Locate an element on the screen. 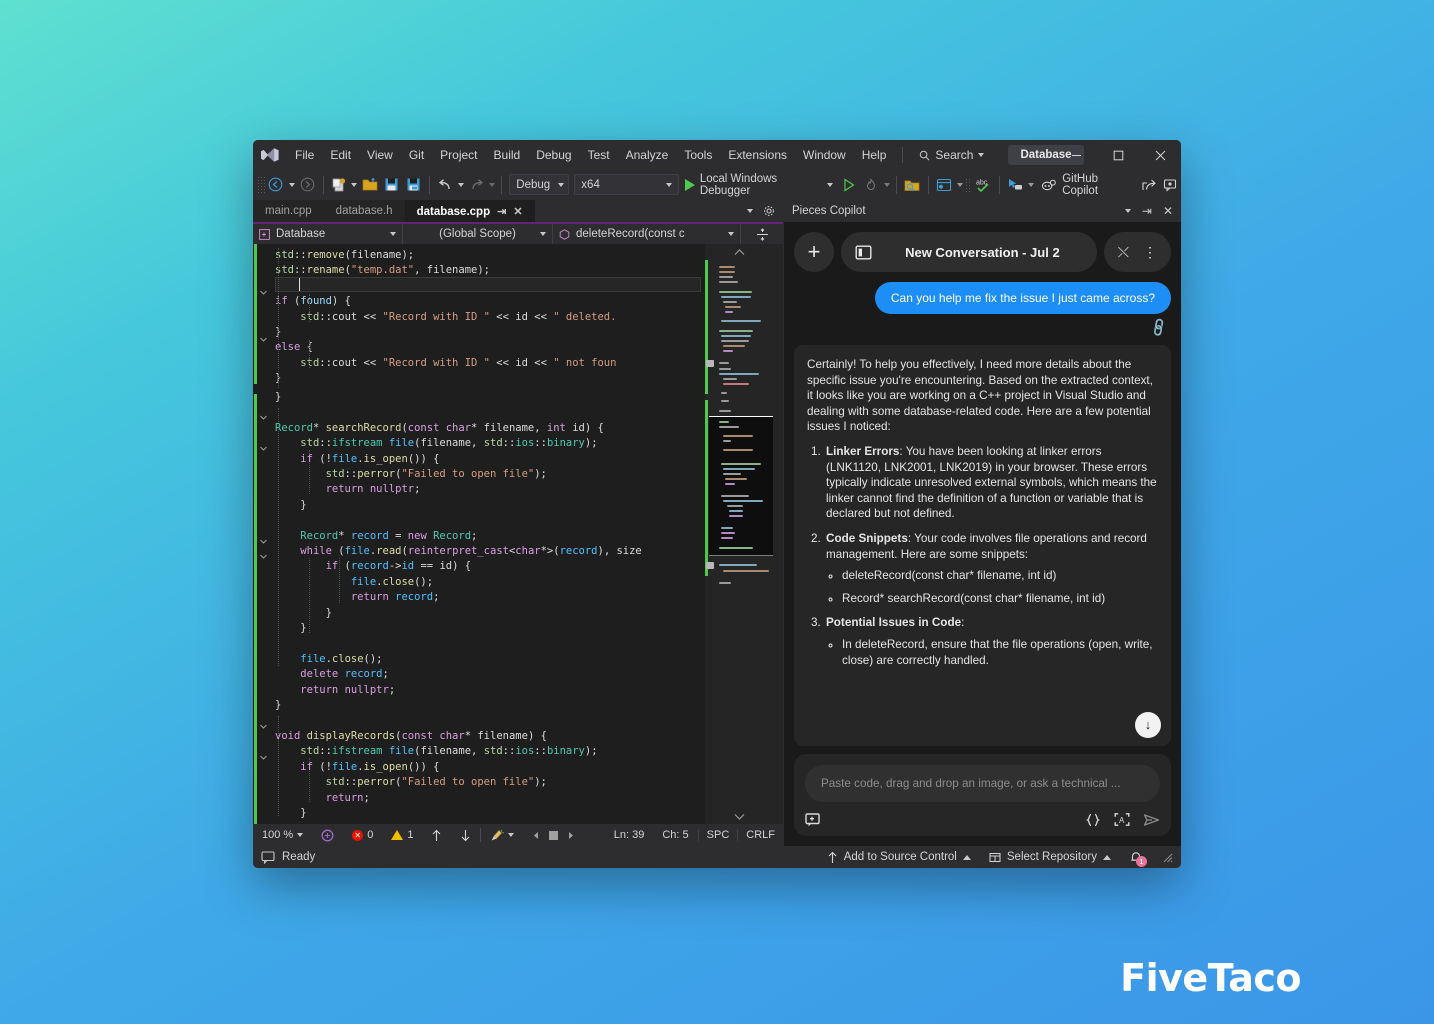  stop-square-icon is located at coordinates (554, 835).